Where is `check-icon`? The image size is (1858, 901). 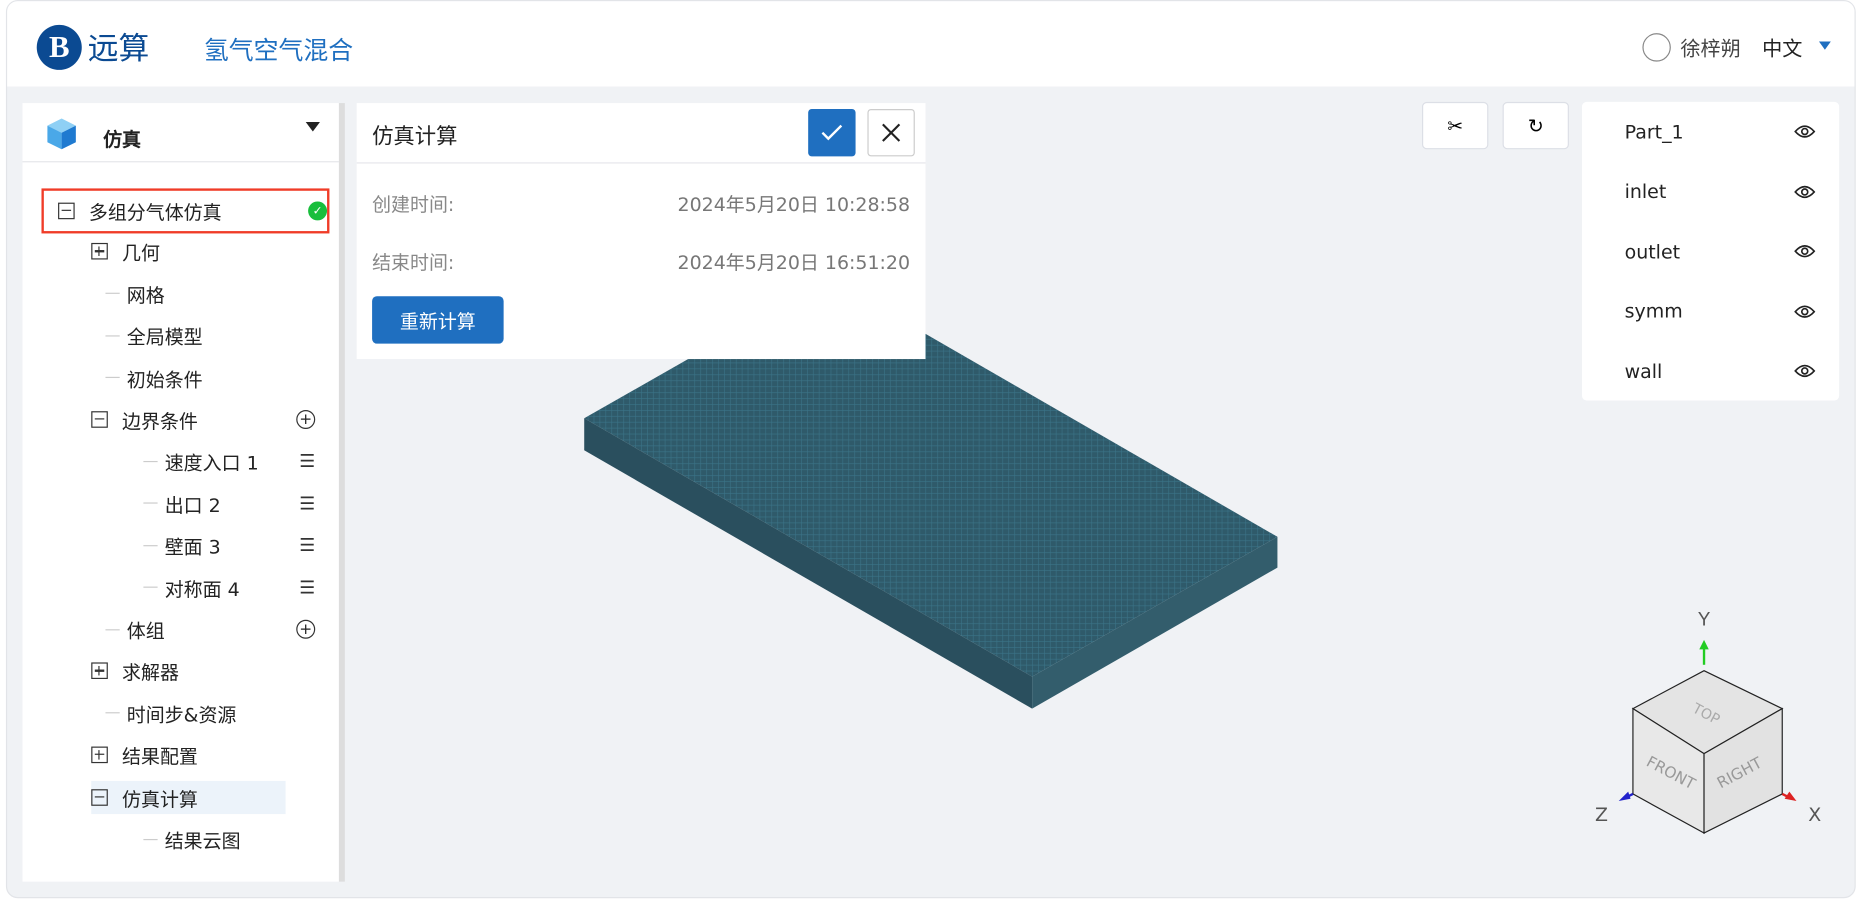 check-icon is located at coordinates (832, 132).